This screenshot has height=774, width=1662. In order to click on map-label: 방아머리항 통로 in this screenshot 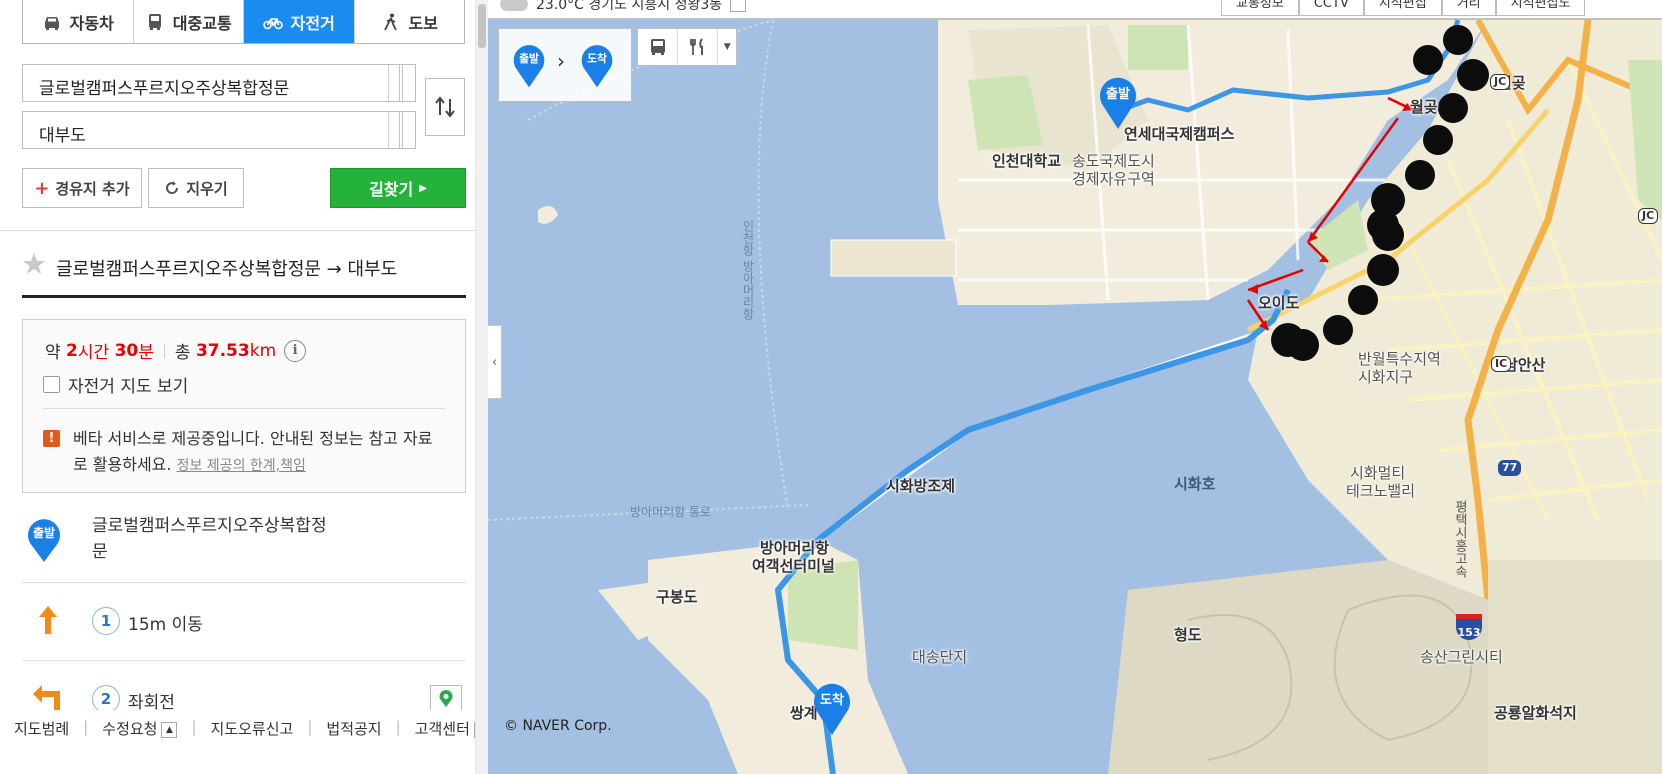, I will do `click(671, 512)`.